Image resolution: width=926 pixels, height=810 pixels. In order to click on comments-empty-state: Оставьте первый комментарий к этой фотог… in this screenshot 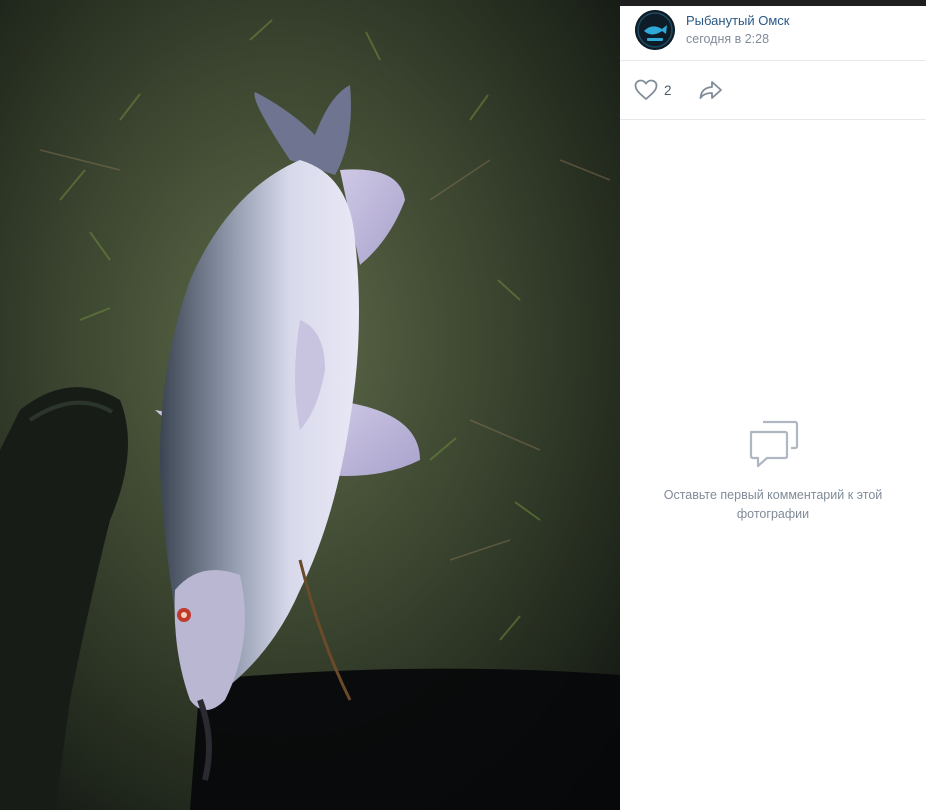, I will do `click(773, 470)`.